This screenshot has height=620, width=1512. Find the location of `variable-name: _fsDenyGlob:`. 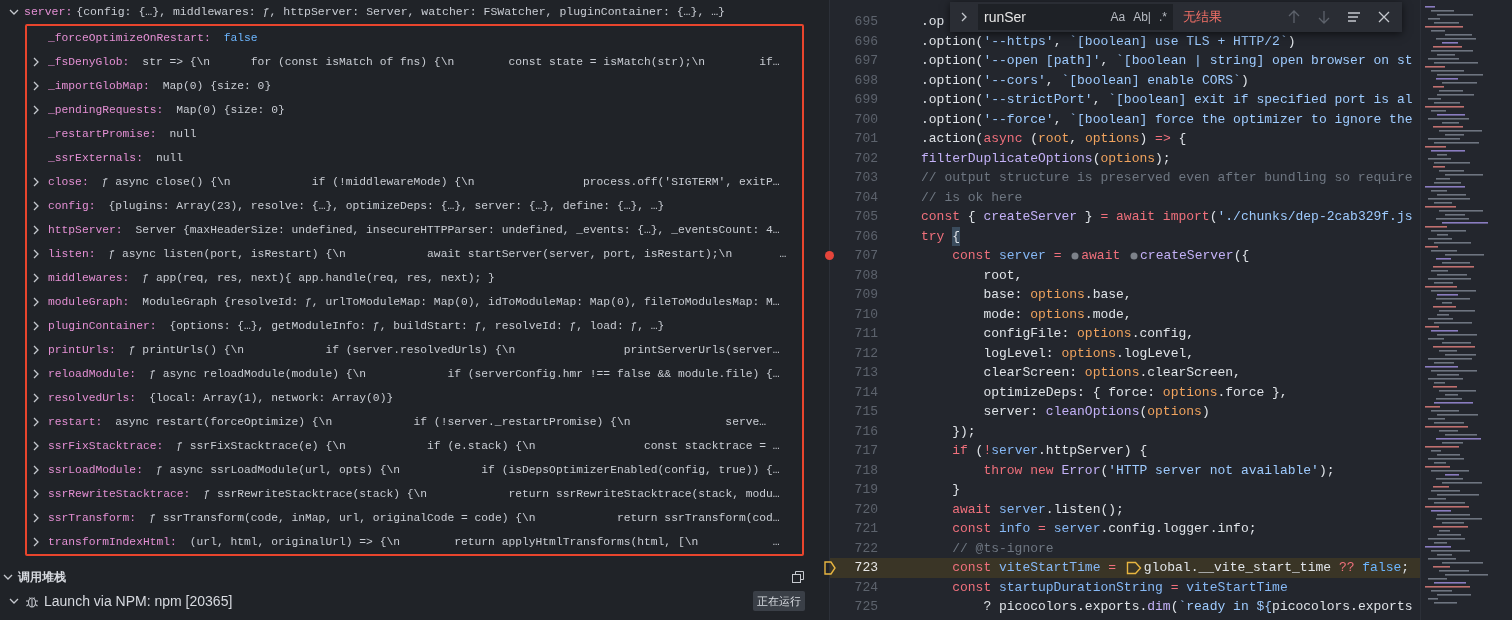

variable-name: _fsDenyGlob: is located at coordinates (89, 62).